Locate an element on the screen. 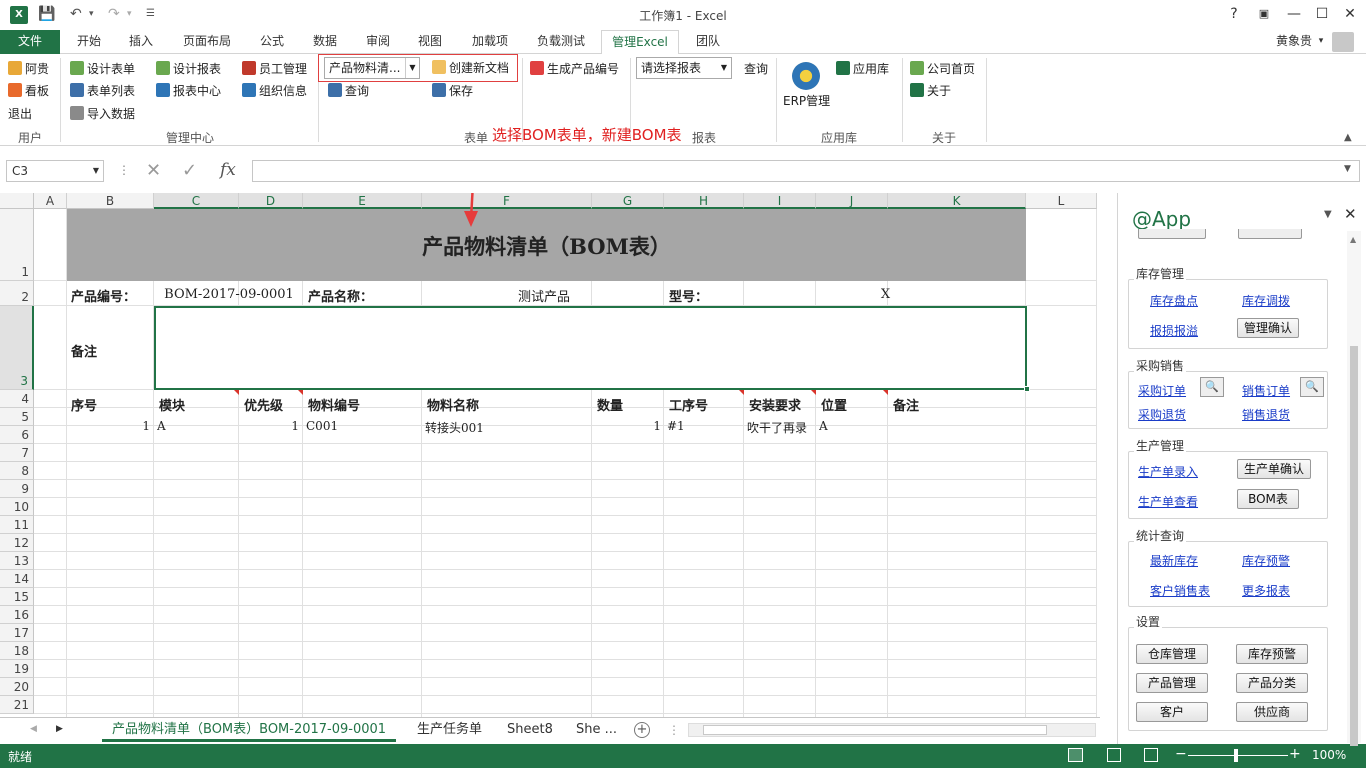 The image size is (1366, 768). collapse-ribbon-icon: ▲ is located at coordinates (1348, 137).